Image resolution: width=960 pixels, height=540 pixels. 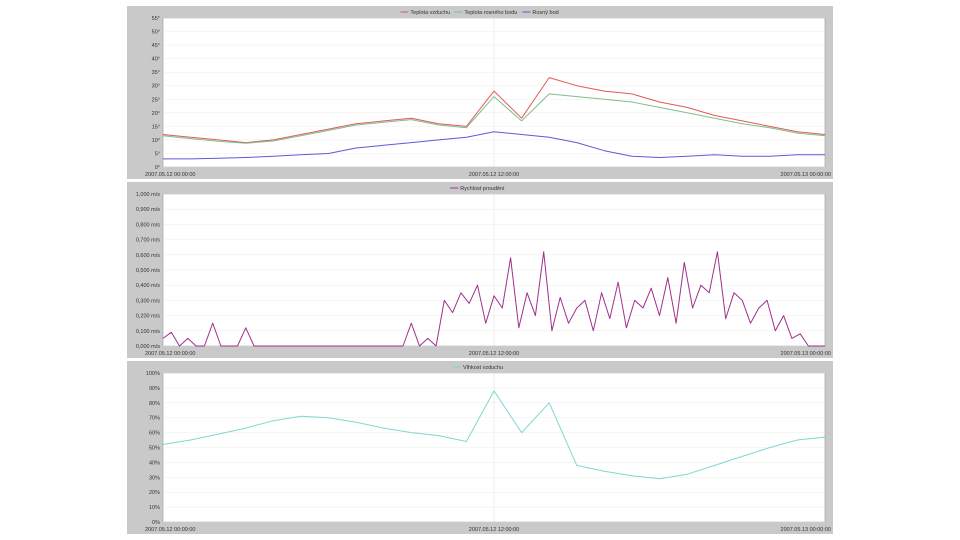 I want to click on y-tick-label: 100%, so click(x=153, y=374).